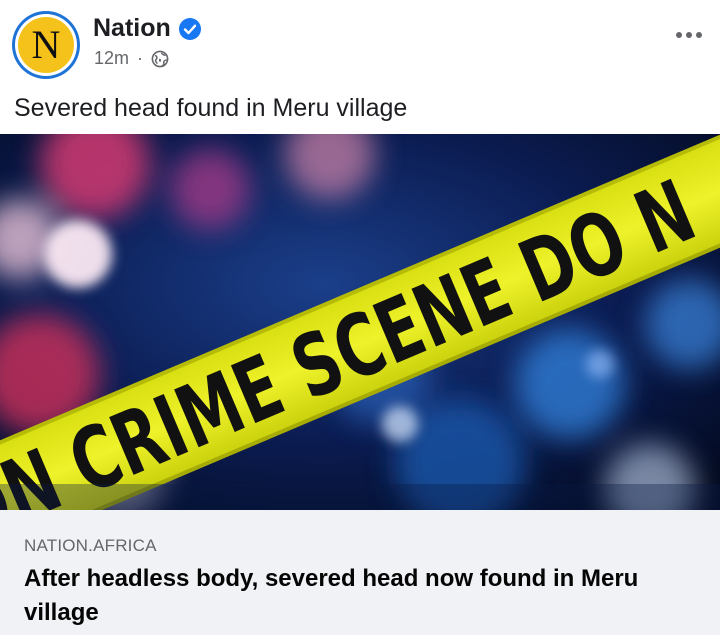 The height and width of the screenshot is (635, 720). What do you see at coordinates (211, 108) in the screenshot?
I see `post-caption: Severed head found in Meru village` at bounding box center [211, 108].